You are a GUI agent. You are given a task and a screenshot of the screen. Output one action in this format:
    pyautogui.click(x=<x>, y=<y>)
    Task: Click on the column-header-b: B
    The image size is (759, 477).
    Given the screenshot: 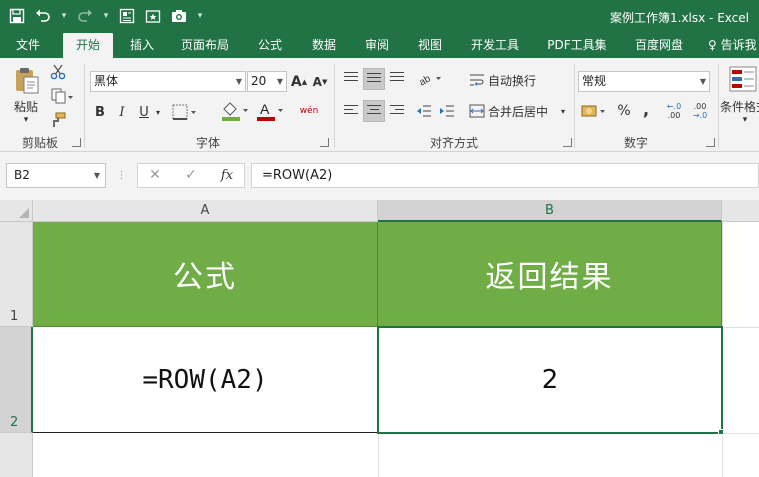 What is the action you would take?
    pyautogui.click(x=550, y=211)
    